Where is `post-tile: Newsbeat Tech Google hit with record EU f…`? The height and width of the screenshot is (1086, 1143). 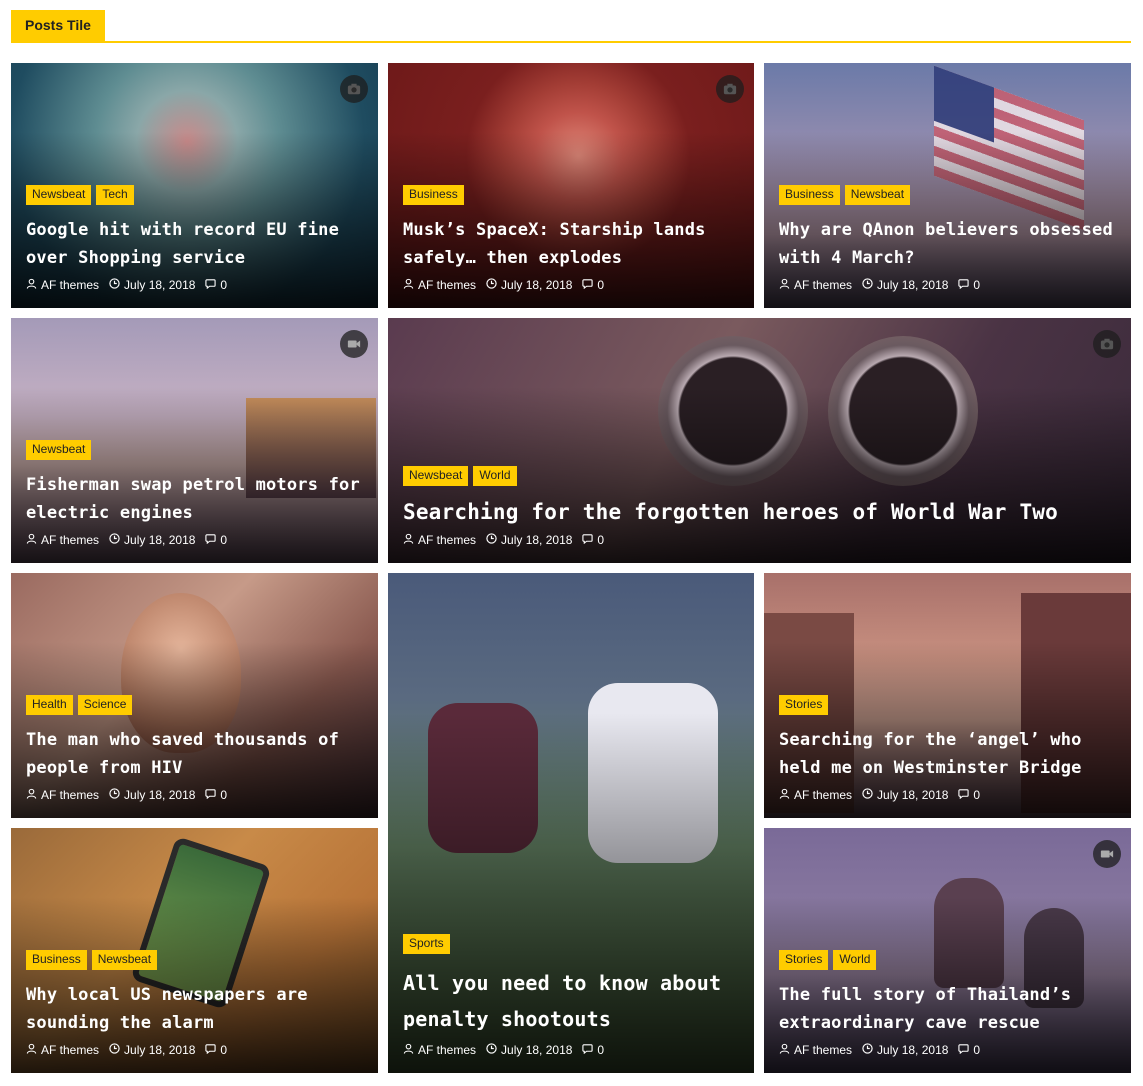
post-tile: Newsbeat Tech Google hit with record EU f… is located at coordinates (194, 185).